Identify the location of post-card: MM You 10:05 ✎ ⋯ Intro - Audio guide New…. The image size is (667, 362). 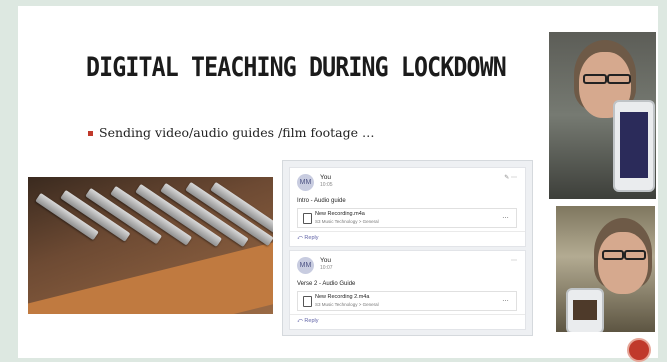
(407, 207).